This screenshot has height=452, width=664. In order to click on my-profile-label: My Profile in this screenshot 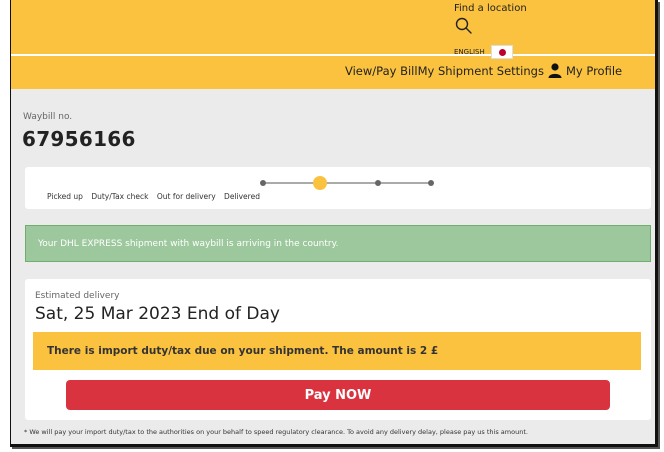, I will do `click(594, 70)`.